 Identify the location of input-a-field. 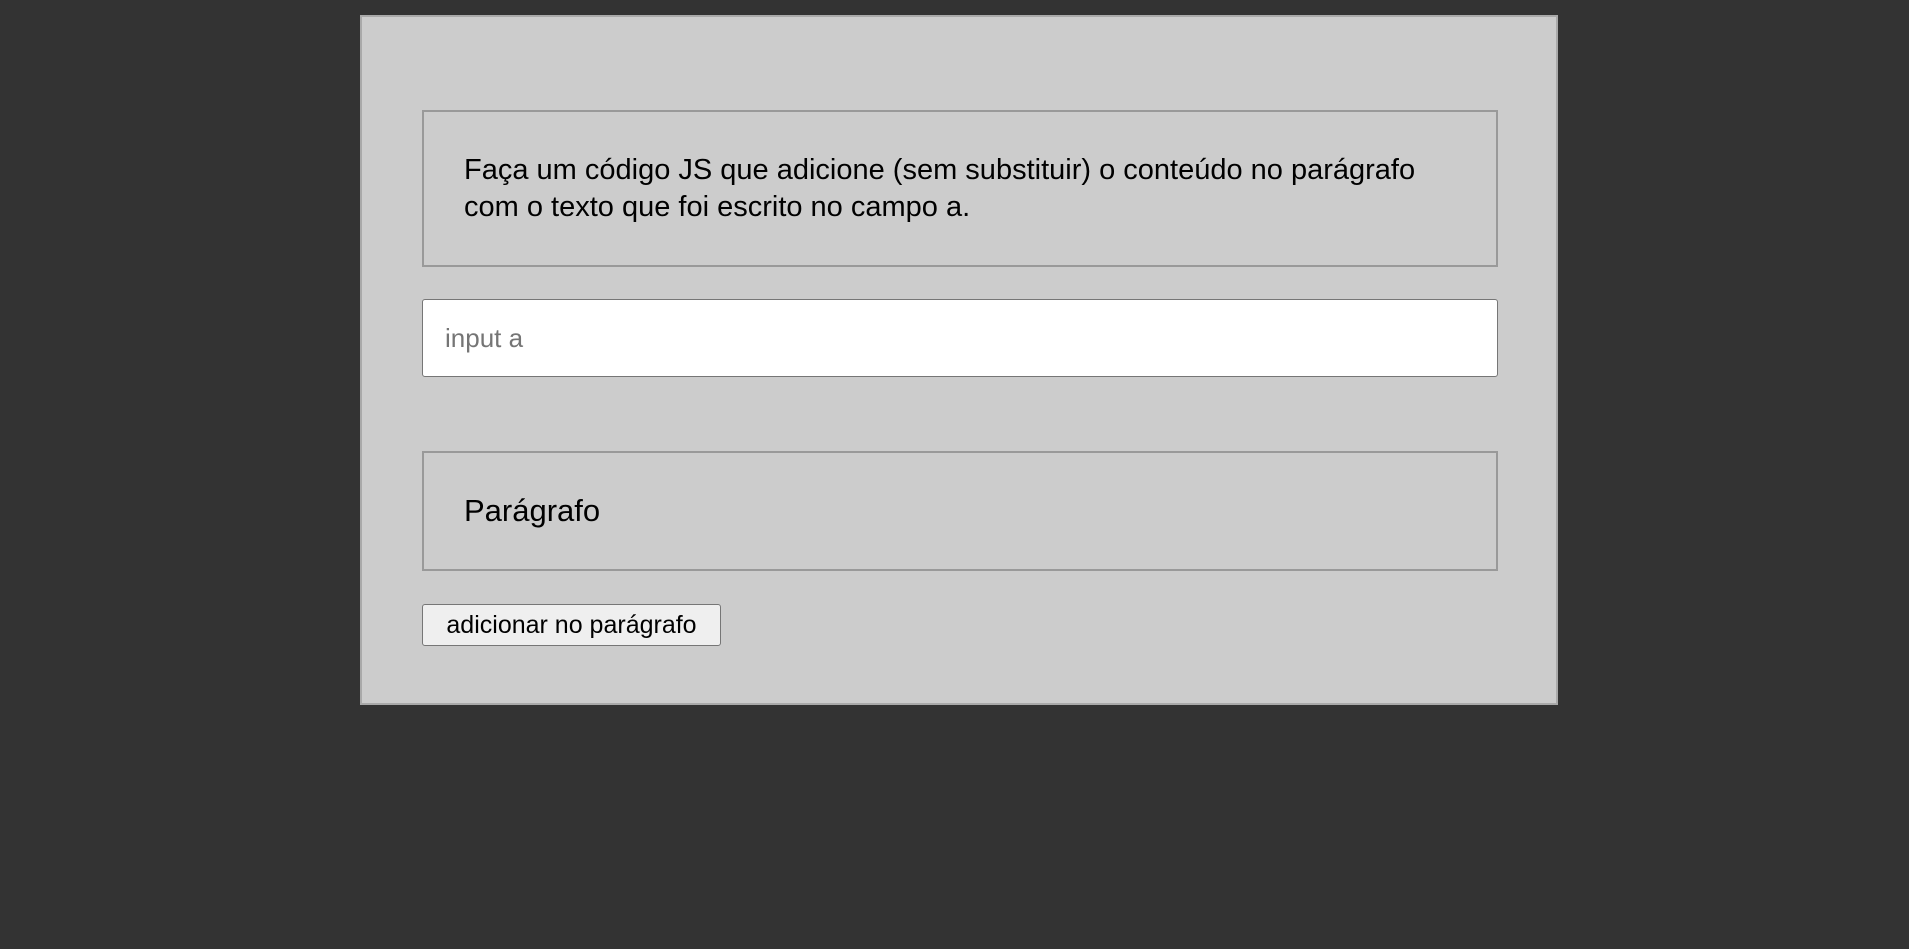
(960, 338).